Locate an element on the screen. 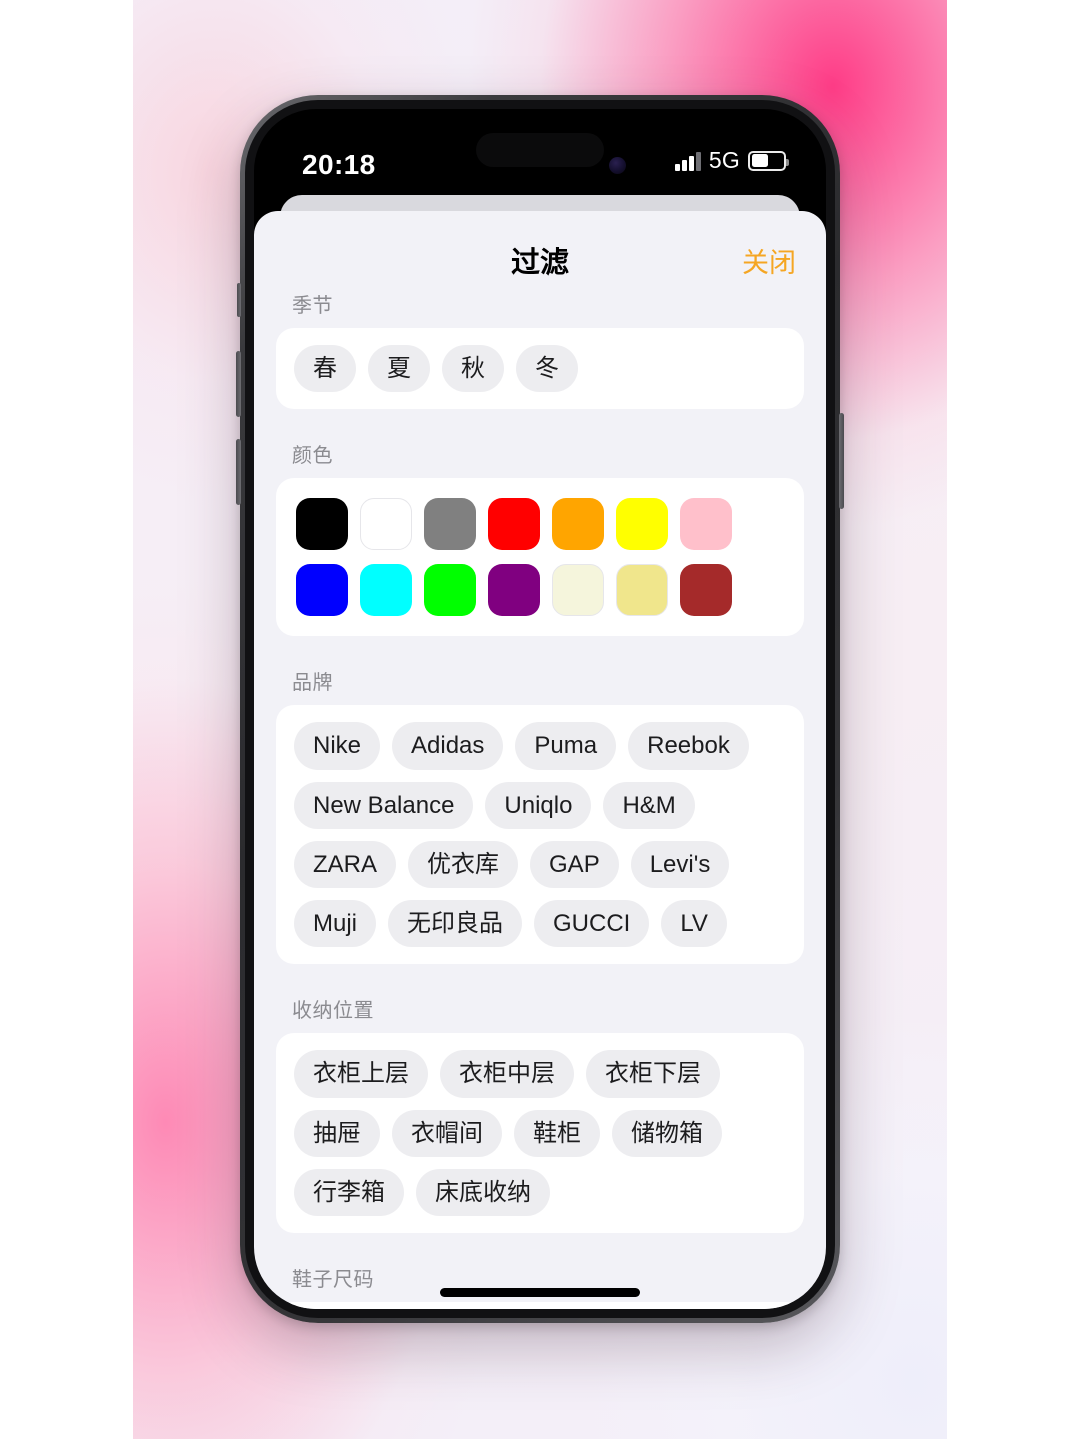 This screenshot has width=1080, height=1439. section-shoe-size: 鞋子尺码 35 35.5 36 36.5 37 37.5 38 38.5 is located at coordinates (540, 1286).